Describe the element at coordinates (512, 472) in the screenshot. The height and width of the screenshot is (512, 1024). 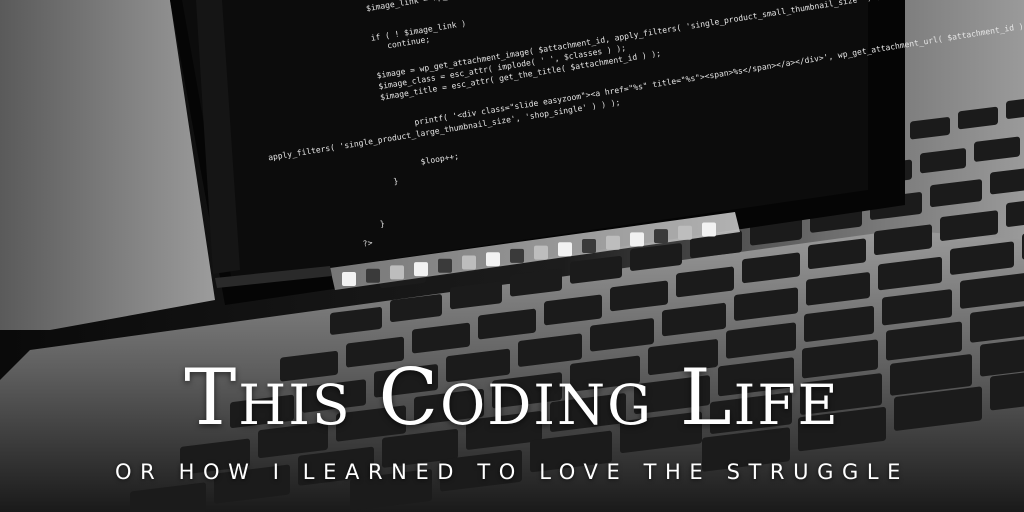
I see `banner-subtitle: or how I learned to love the struggle` at that location.